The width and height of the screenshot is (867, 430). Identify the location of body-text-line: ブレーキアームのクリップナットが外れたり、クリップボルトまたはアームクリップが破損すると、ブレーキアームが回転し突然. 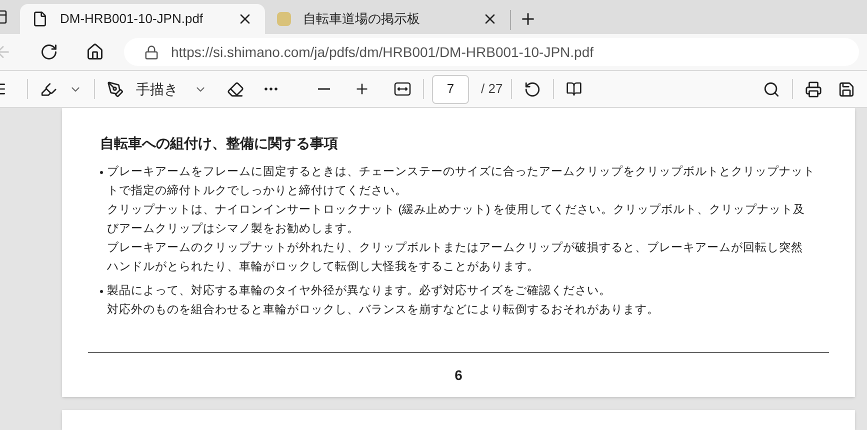
(455, 248).